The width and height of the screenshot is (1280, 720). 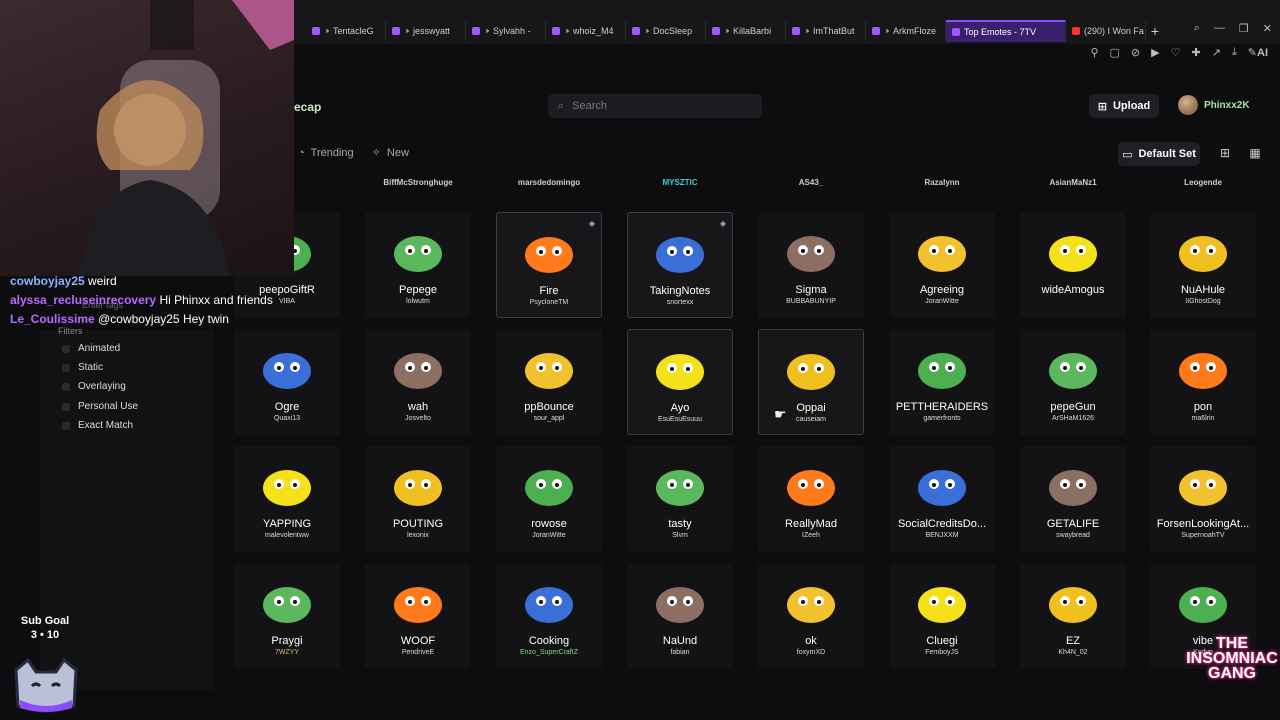 I want to click on emote-name: Pepege, so click(x=418, y=290).